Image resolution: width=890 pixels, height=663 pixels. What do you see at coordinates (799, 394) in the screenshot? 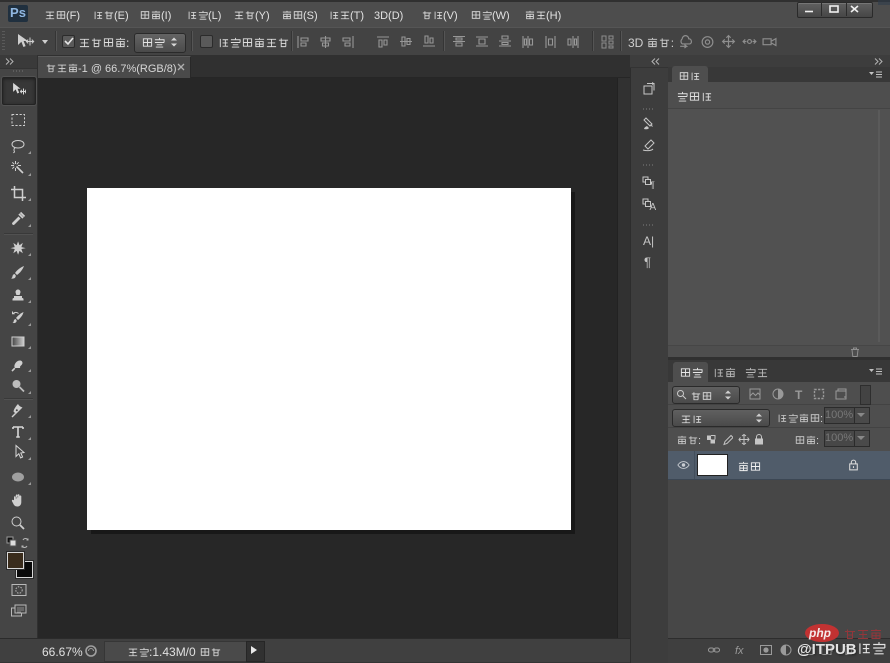
I see `svg-text: T` at bounding box center [799, 394].